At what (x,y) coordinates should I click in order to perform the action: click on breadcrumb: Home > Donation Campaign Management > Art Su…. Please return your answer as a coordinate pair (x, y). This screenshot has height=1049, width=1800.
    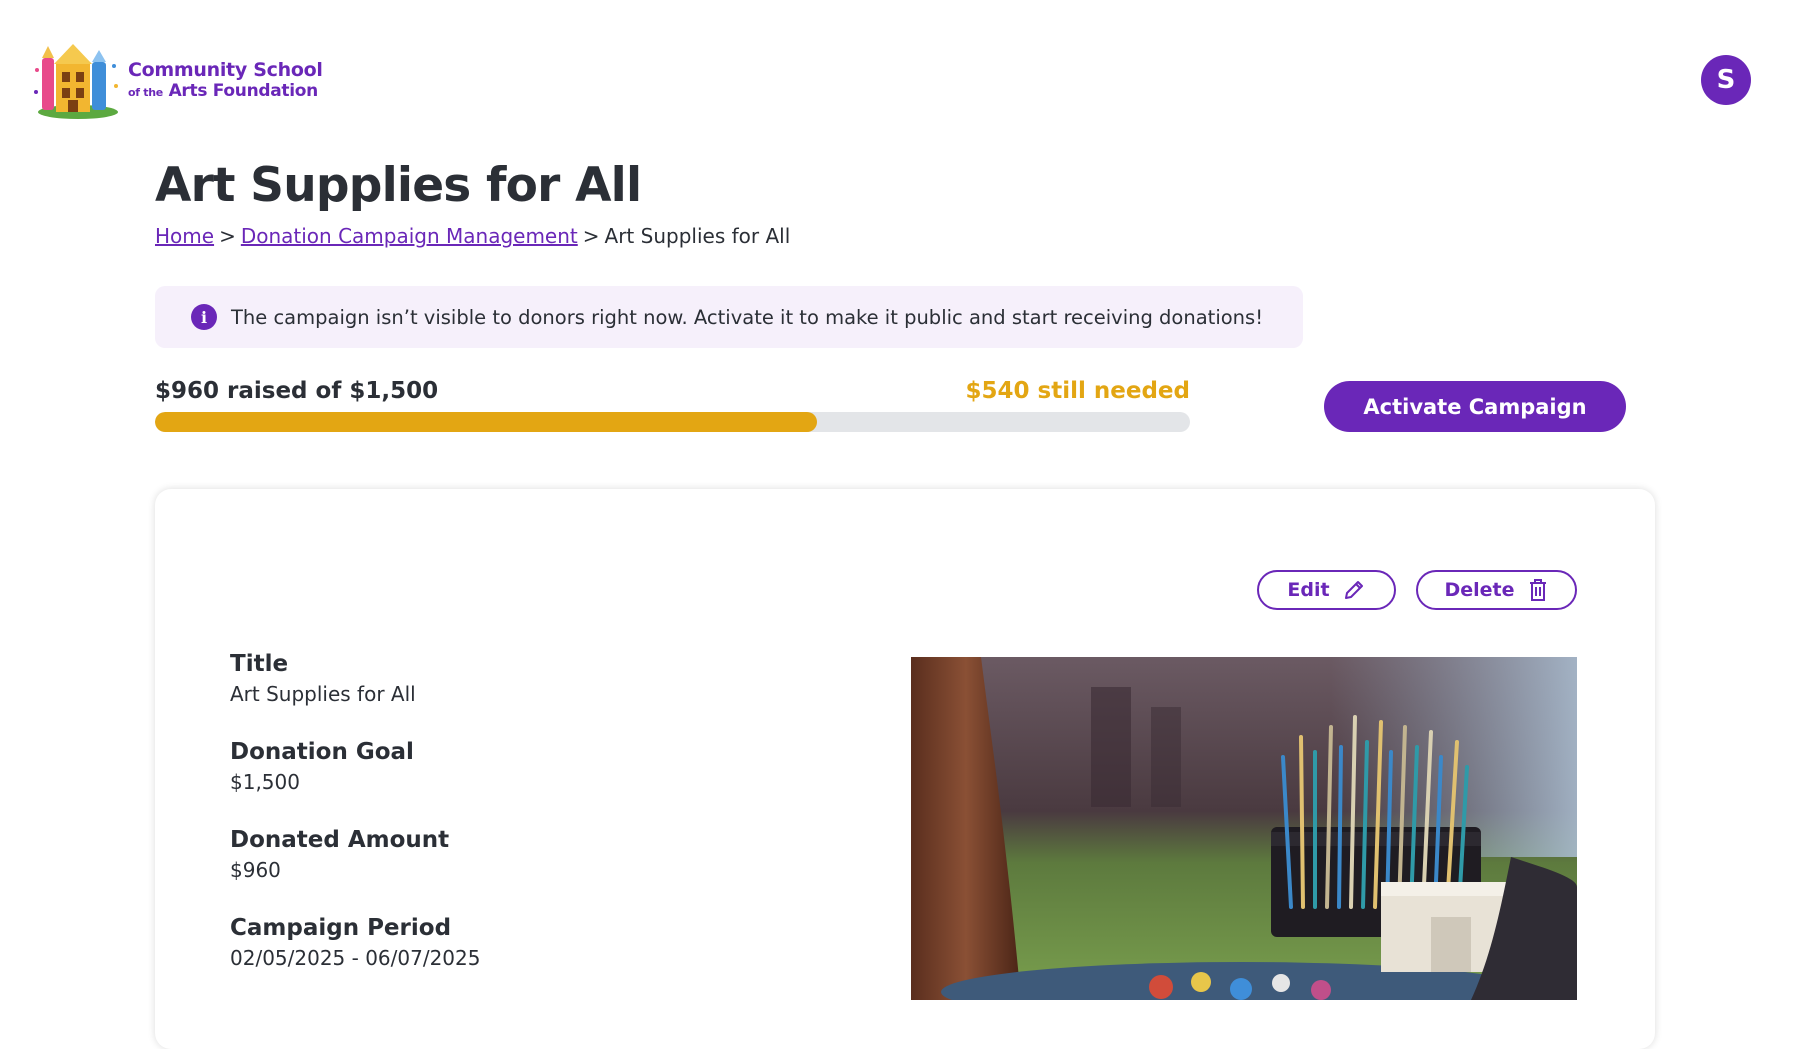
    Looking at the image, I should click on (472, 236).